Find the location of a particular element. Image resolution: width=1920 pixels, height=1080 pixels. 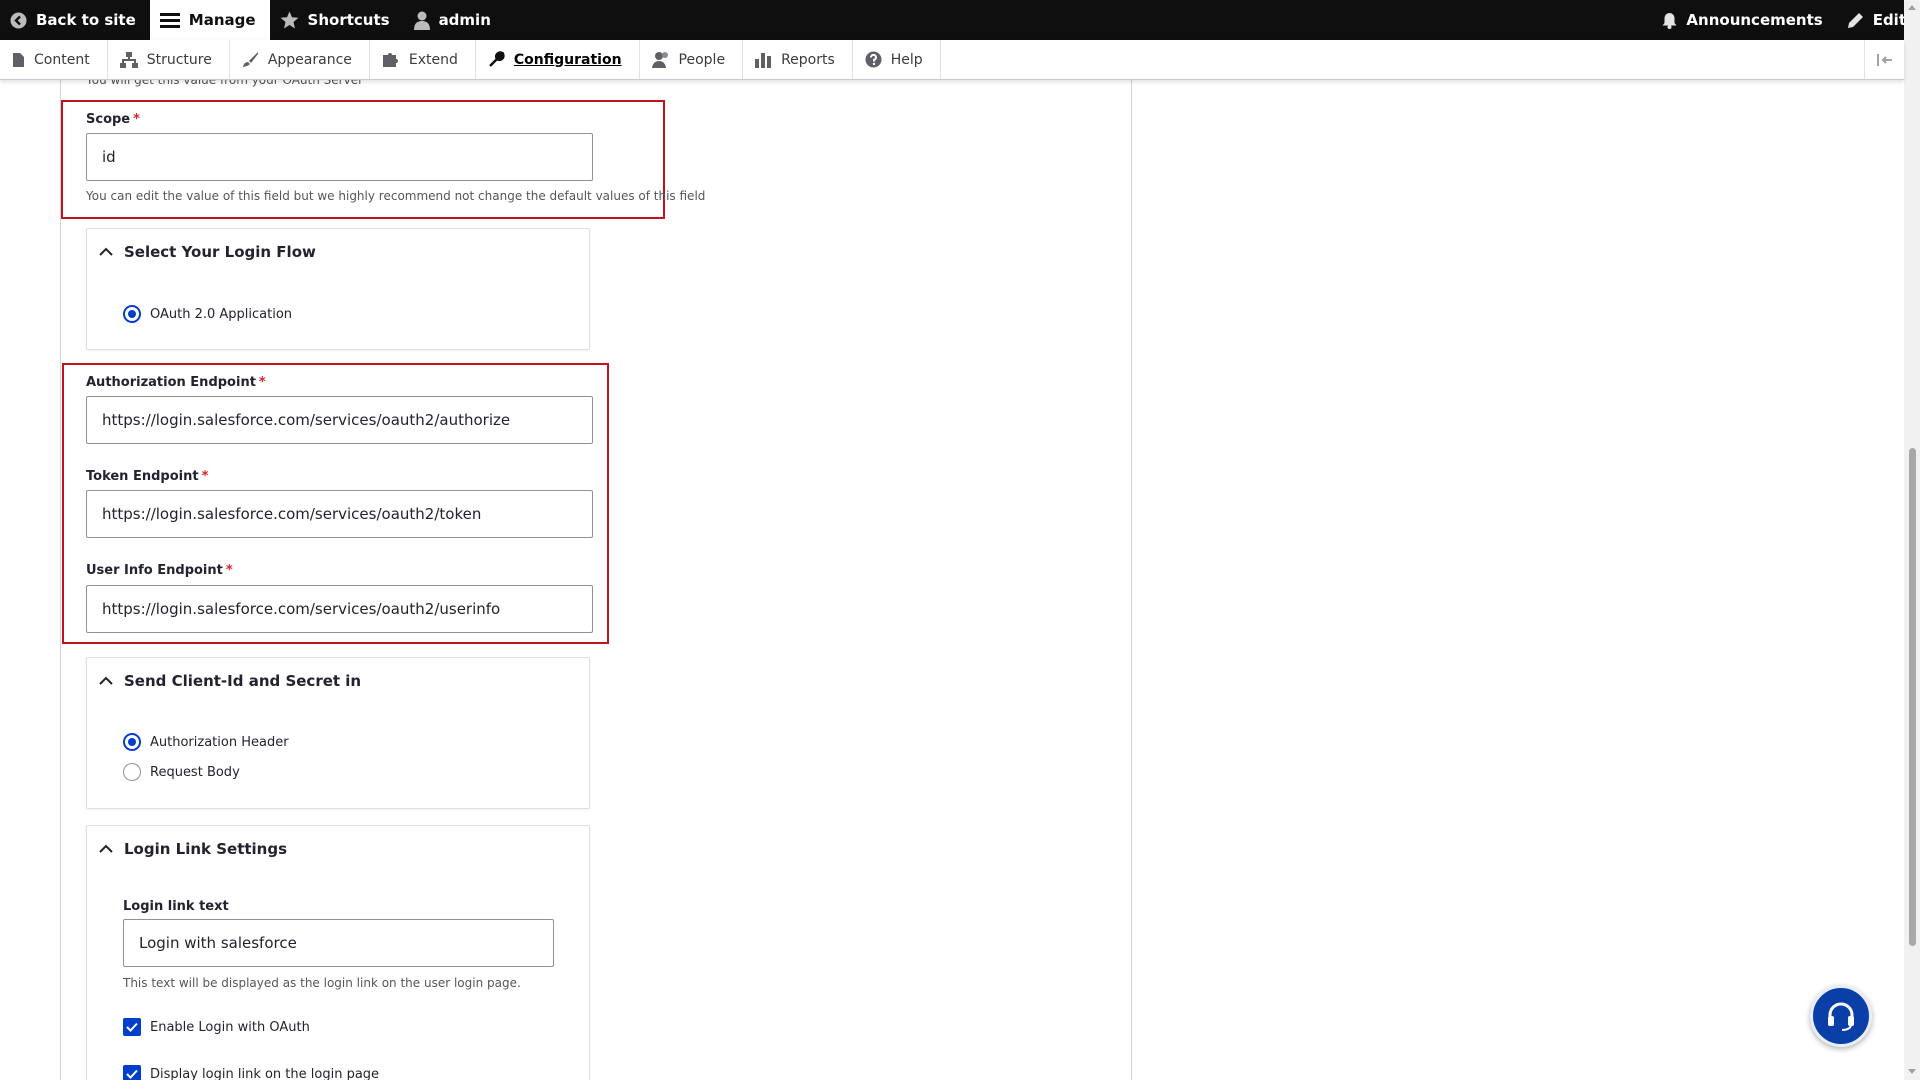

tray-item-help: Help is located at coordinates (897, 59).